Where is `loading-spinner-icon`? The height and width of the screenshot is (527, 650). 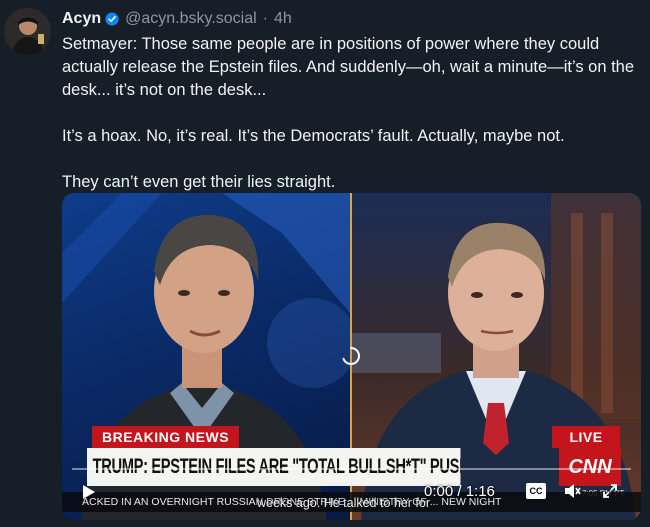 loading-spinner-icon is located at coordinates (351, 356).